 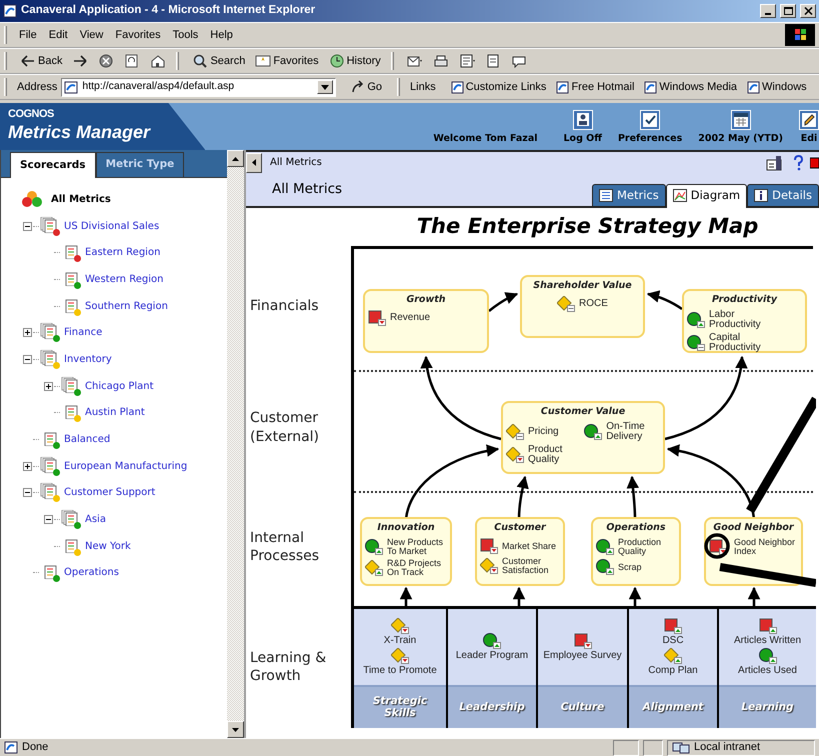 I want to click on window-title: Canaveral Application - 4 - Microsoft Internet Explorer, so click(x=168, y=10).